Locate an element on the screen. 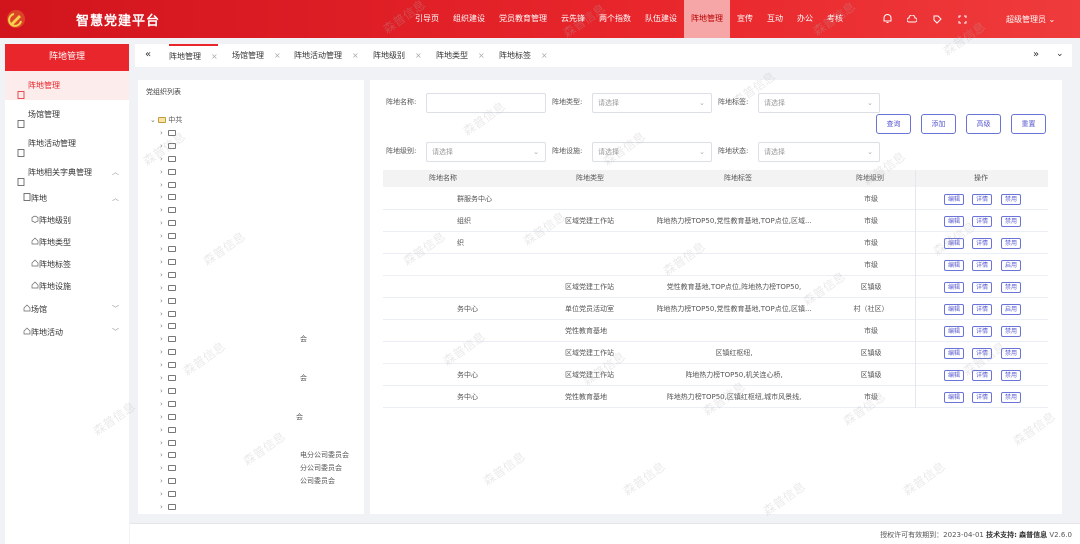  tag-icon is located at coordinates (937, 19).